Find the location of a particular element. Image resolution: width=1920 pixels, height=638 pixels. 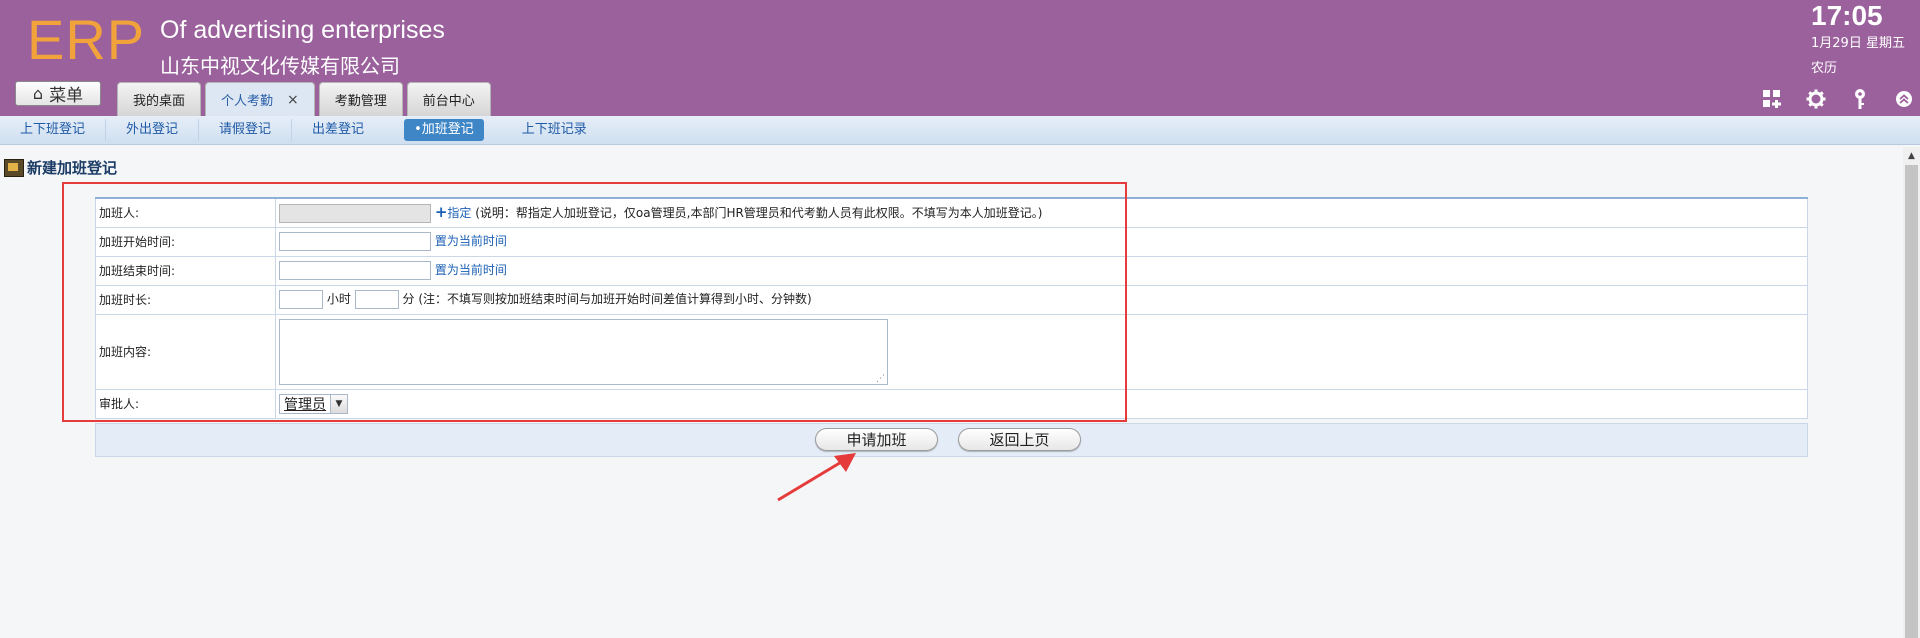

app-logo: ERP is located at coordinates (86, 39).